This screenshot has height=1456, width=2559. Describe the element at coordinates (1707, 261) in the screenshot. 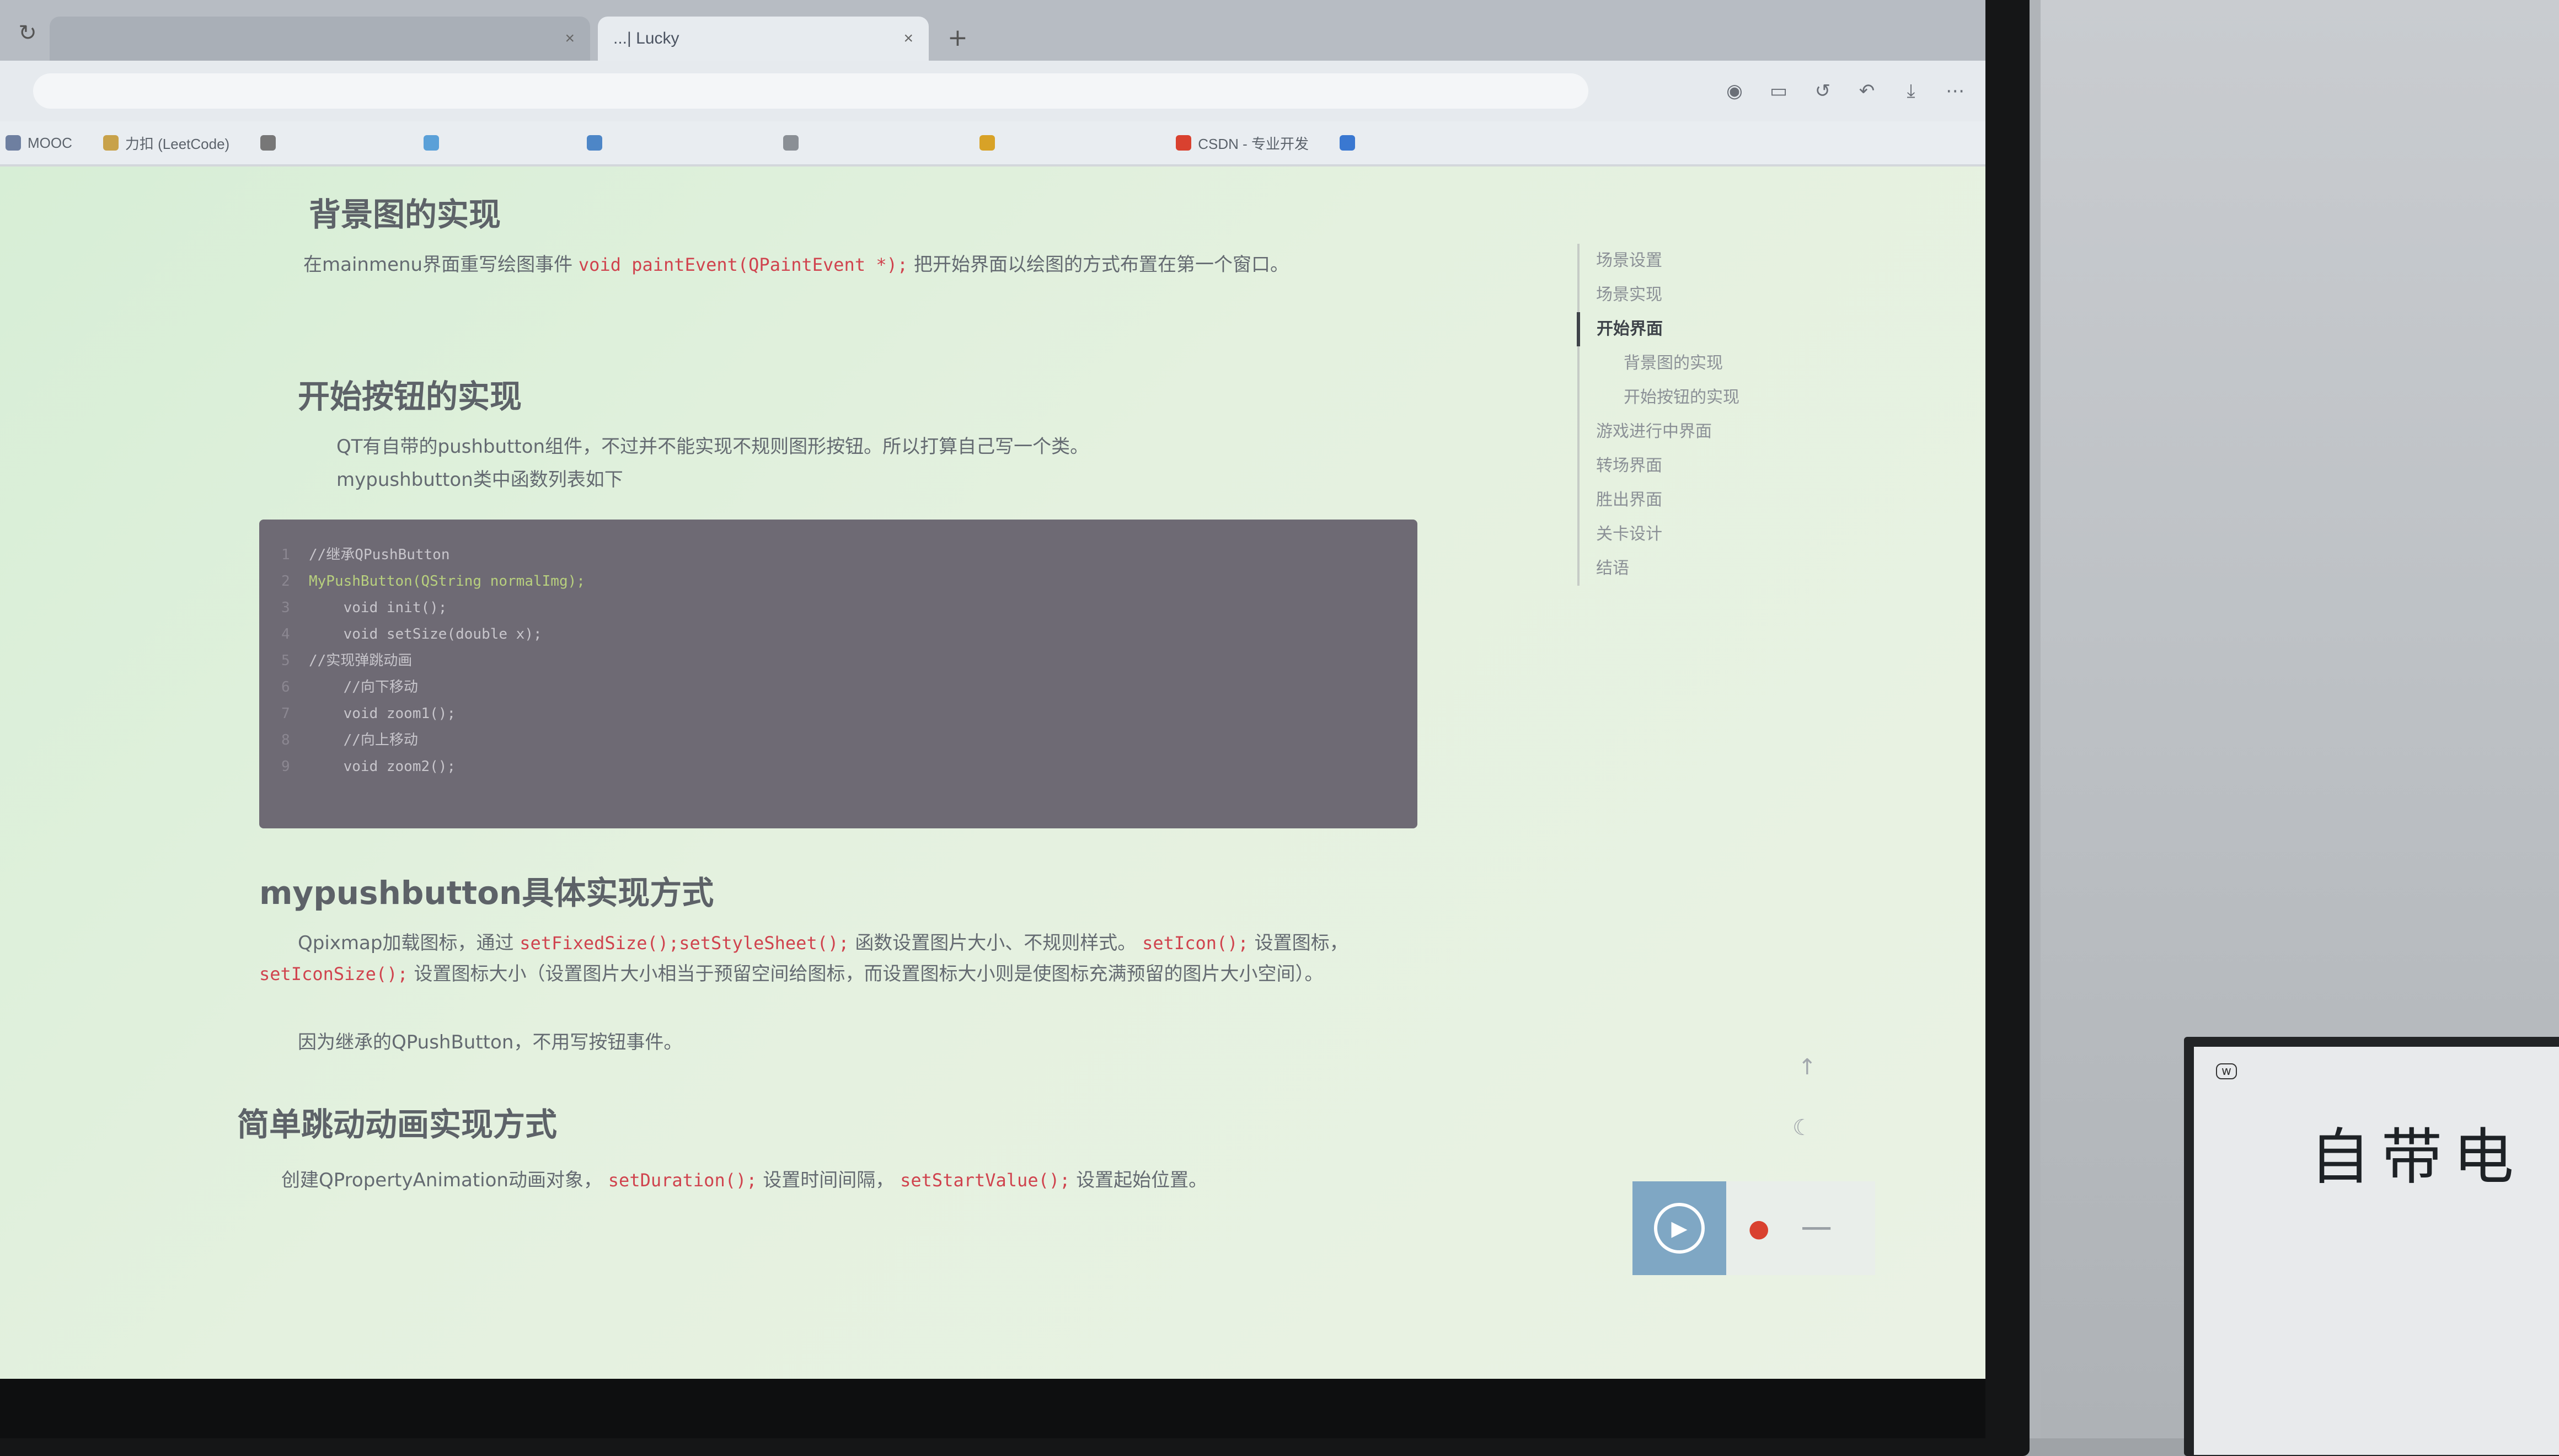

I see `toc-item: 场景设置` at that location.